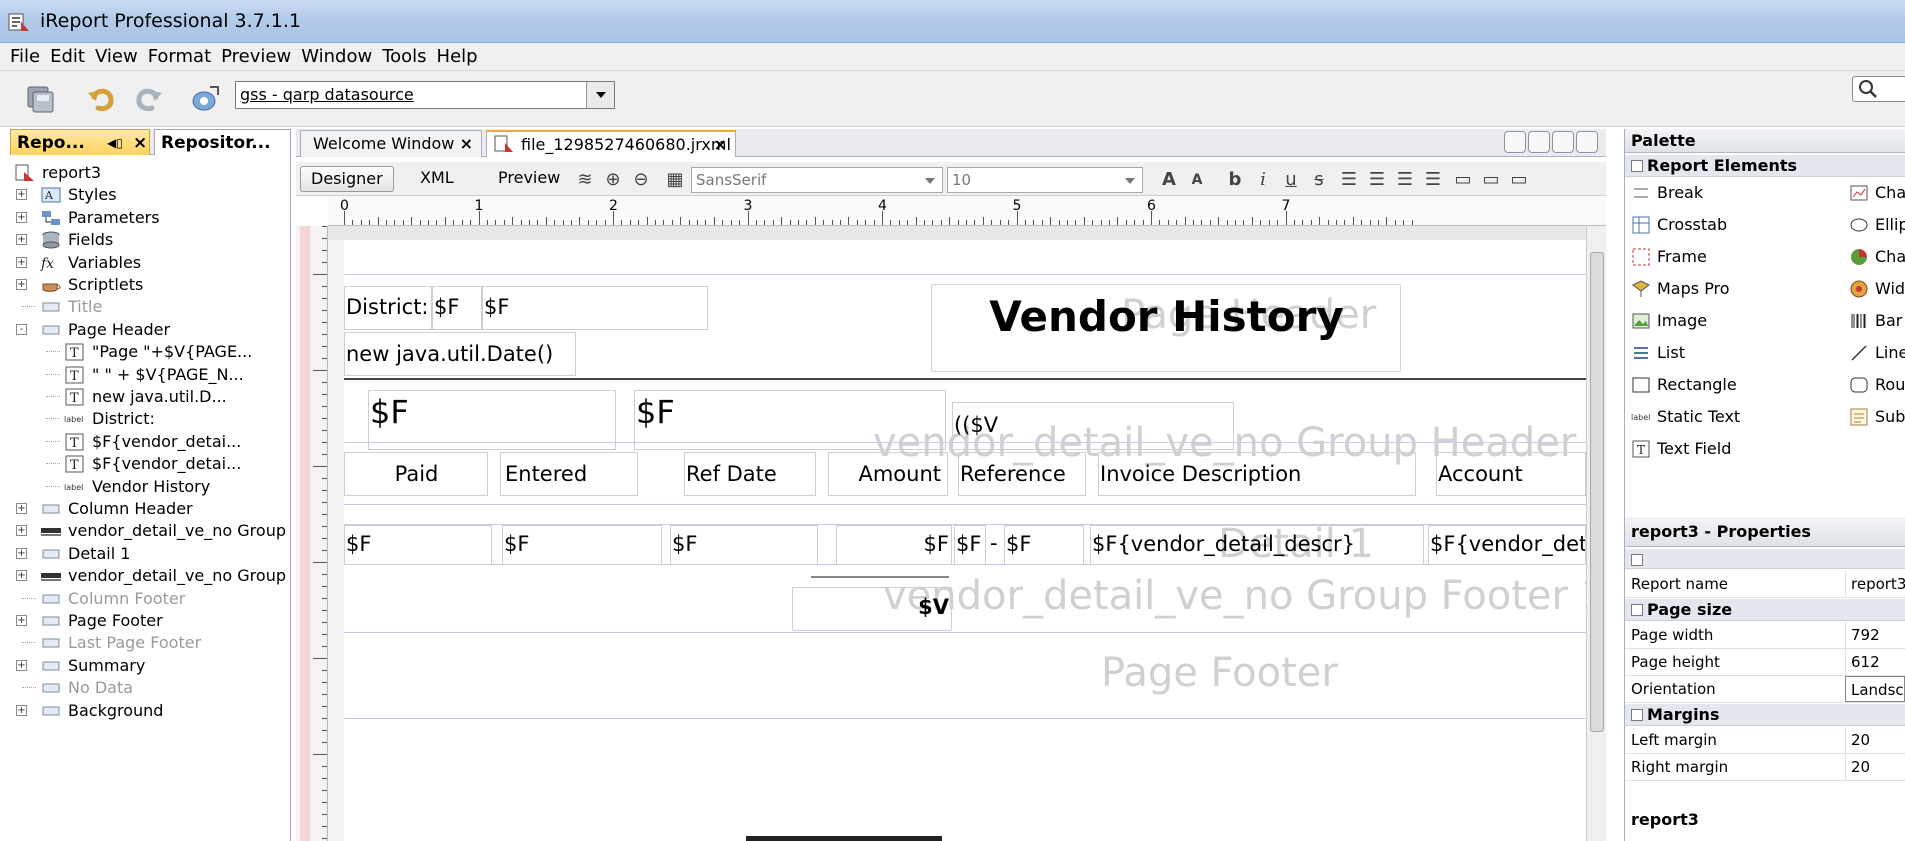  Describe the element at coordinates (425, 95) in the screenshot. I see `datasource-select: gss - qarp datasource` at that location.